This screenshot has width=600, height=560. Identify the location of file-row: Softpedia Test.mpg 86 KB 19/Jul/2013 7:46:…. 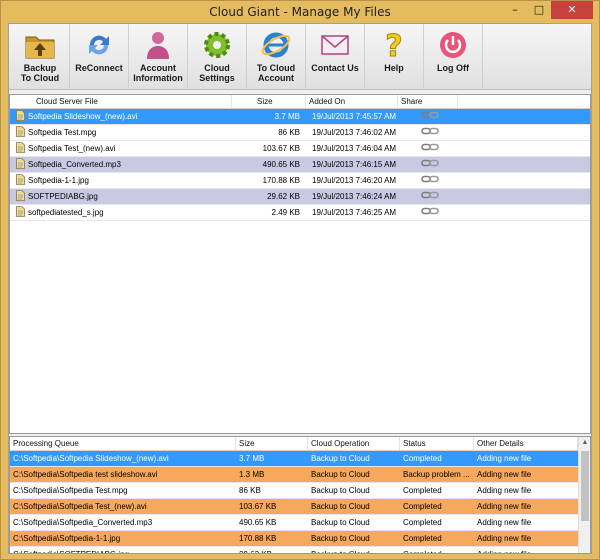
(300, 133).